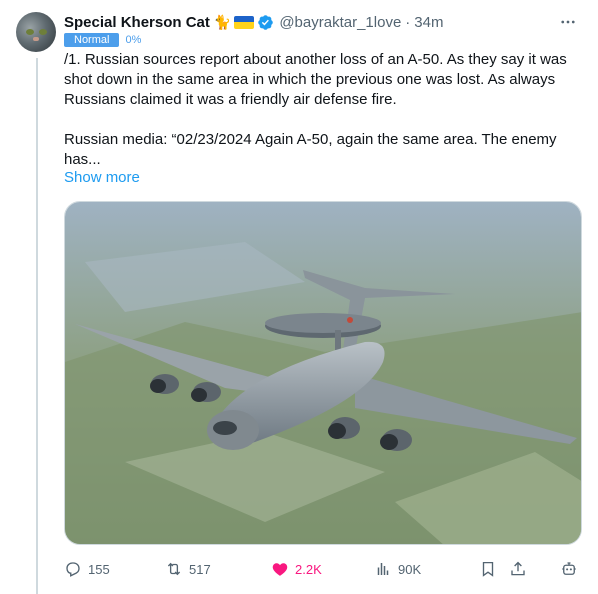 The width and height of the screenshot is (598, 594). I want to click on heart-icon, so click(280, 569).